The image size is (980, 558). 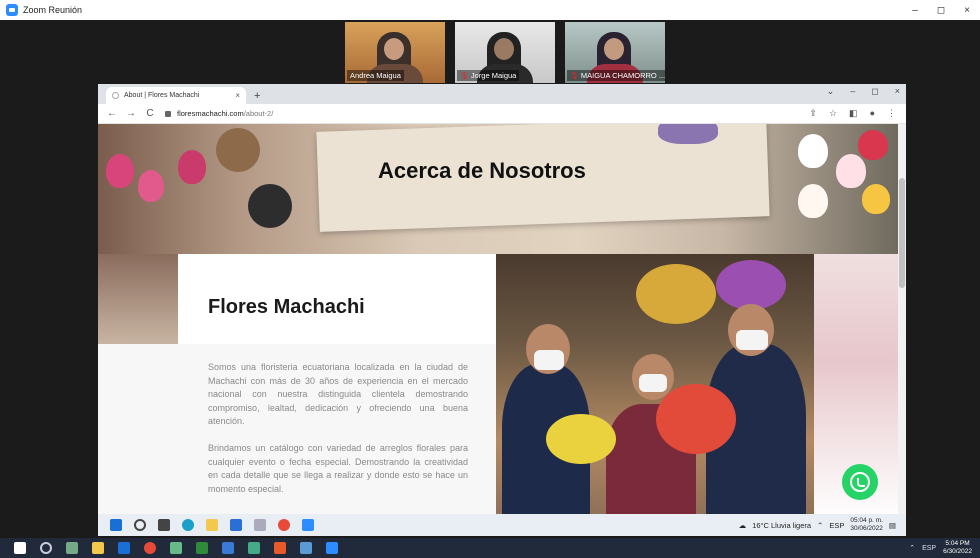 What do you see at coordinates (897, 91) in the screenshot?
I see `browser-close-button: ×` at bounding box center [897, 91].